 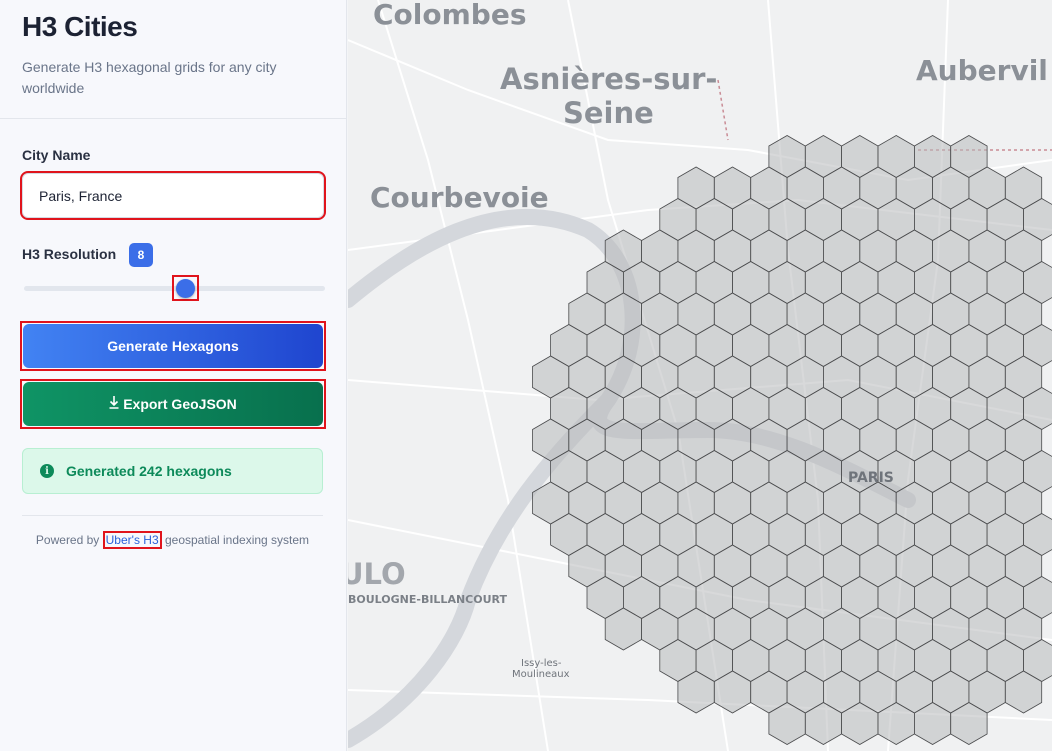 What do you see at coordinates (47, 471) in the screenshot?
I see `info-icon: i` at bounding box center [47, 471].